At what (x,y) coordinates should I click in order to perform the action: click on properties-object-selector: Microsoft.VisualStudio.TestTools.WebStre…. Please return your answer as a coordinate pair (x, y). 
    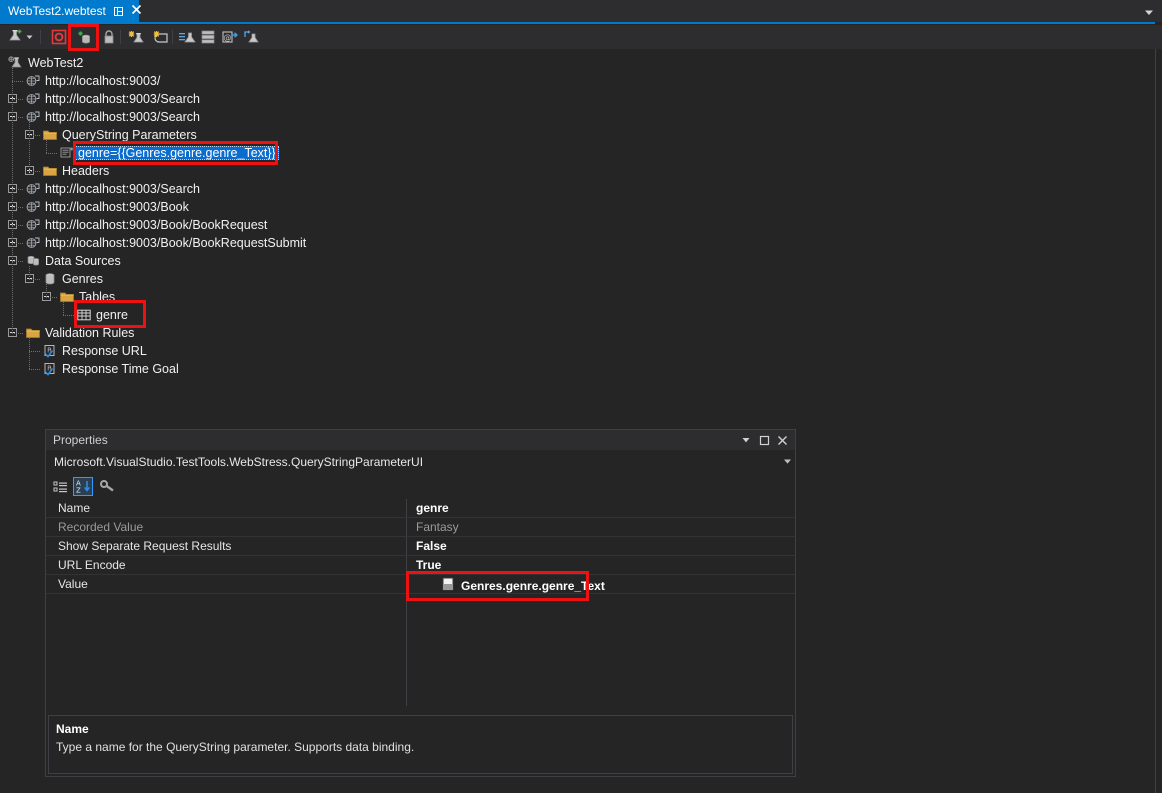
    Looking at the image, I should click on (420, 462).